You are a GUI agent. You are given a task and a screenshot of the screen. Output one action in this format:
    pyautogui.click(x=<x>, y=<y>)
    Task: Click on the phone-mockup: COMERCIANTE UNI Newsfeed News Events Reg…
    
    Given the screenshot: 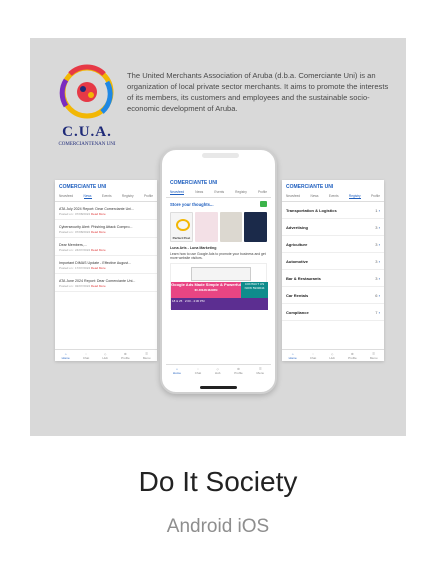 What is the action you would take?
    pyautogui.click(x=218, y=271)
    